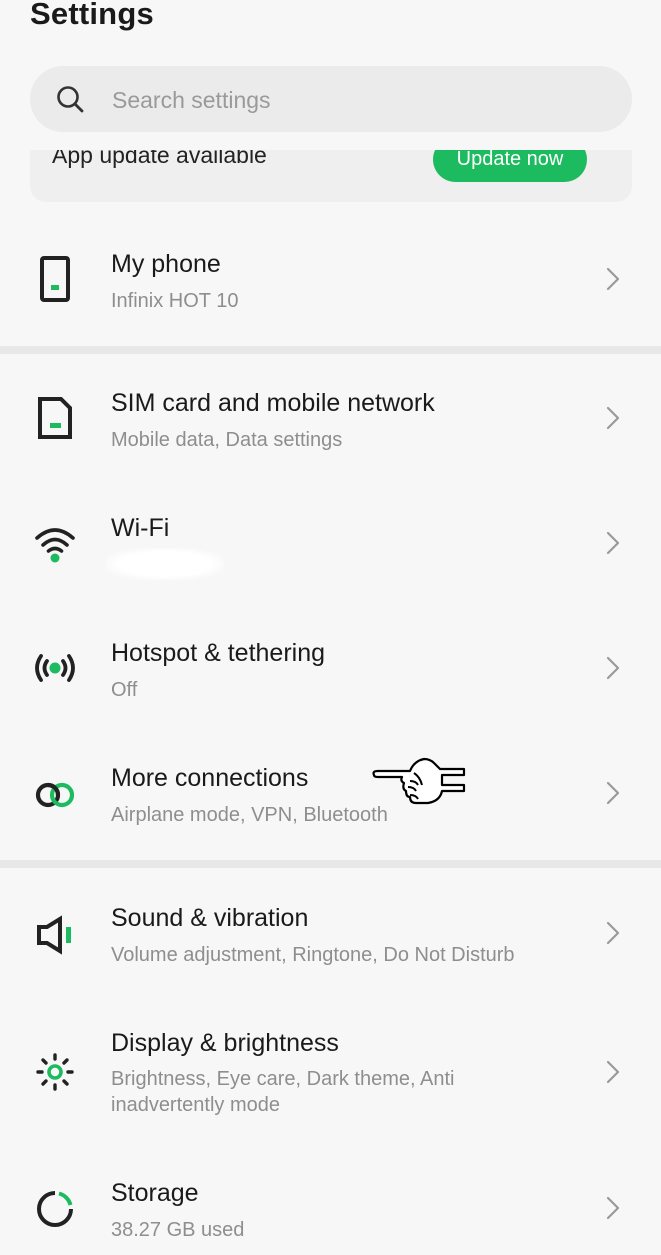 The height and width of the screenshot is (1255, 661). What do you see at coordinates (159, 159) in the screenshot?
I see `update-banner-text: App update available` at bounding box center [159, 159].